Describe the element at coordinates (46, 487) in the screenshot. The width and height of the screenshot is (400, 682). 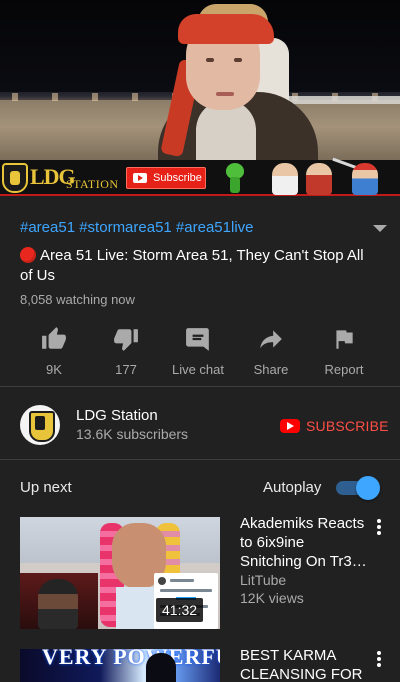
I see `up-next-heading: Up next` at that location.